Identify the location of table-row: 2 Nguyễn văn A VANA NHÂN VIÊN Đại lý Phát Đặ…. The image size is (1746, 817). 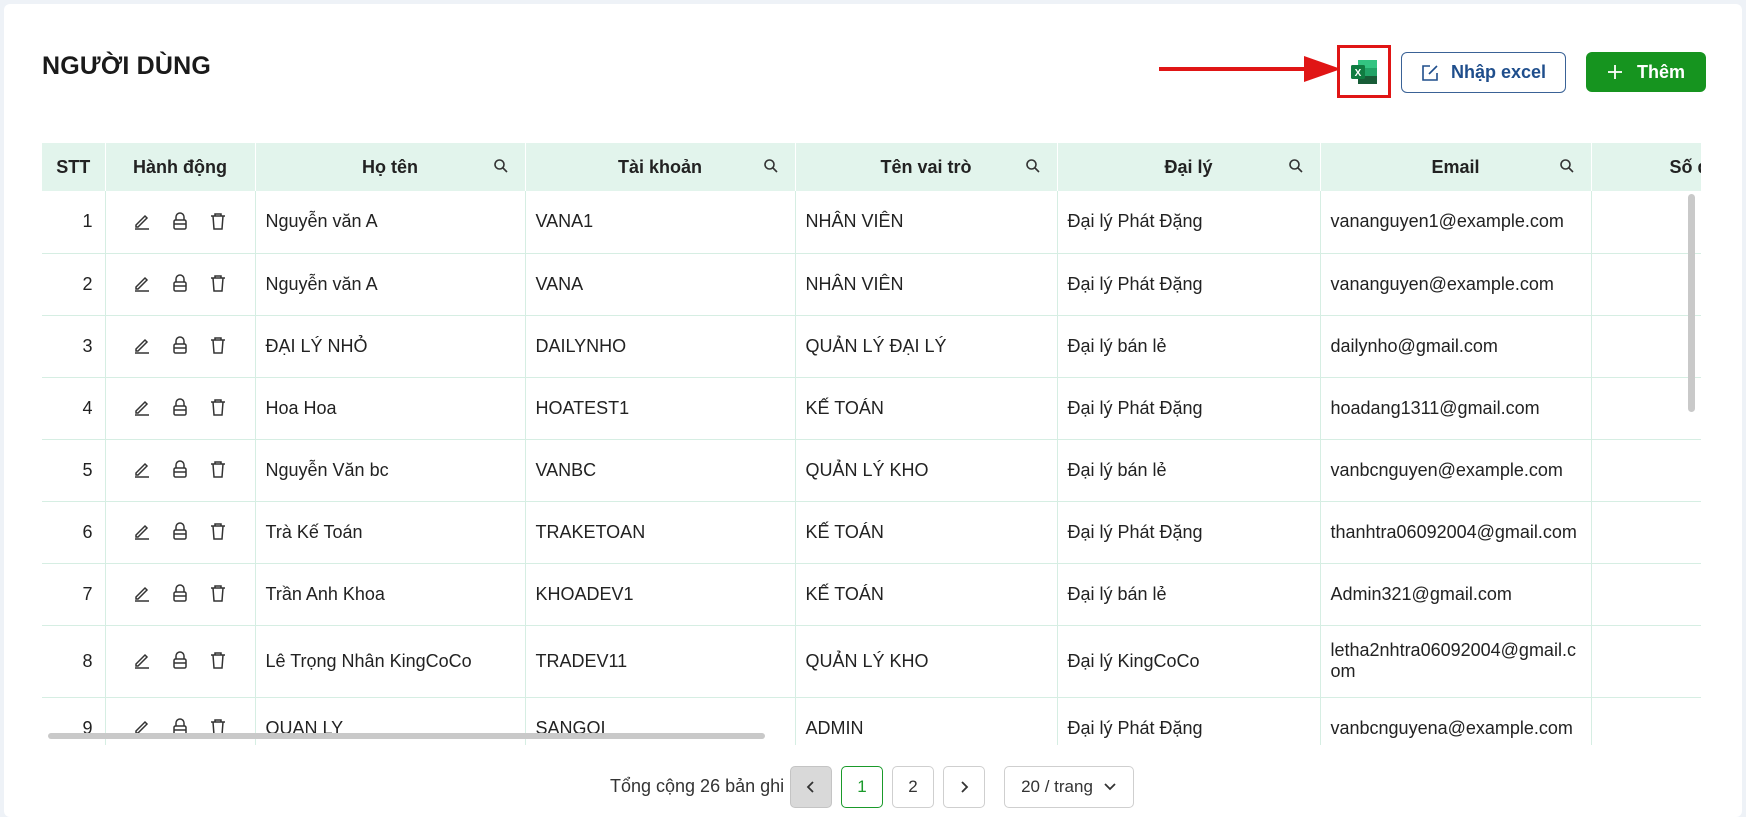
(871, 284).